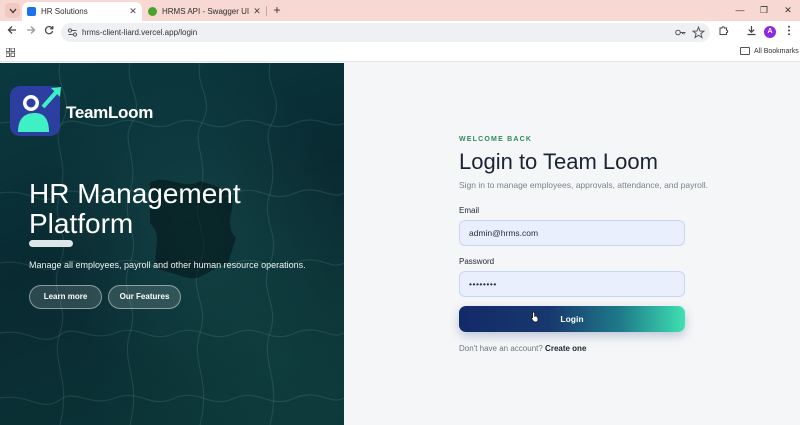 This screenshot has width=800, height=425. I want to click on login-title: Login to Team Loom, so click(558, 161).